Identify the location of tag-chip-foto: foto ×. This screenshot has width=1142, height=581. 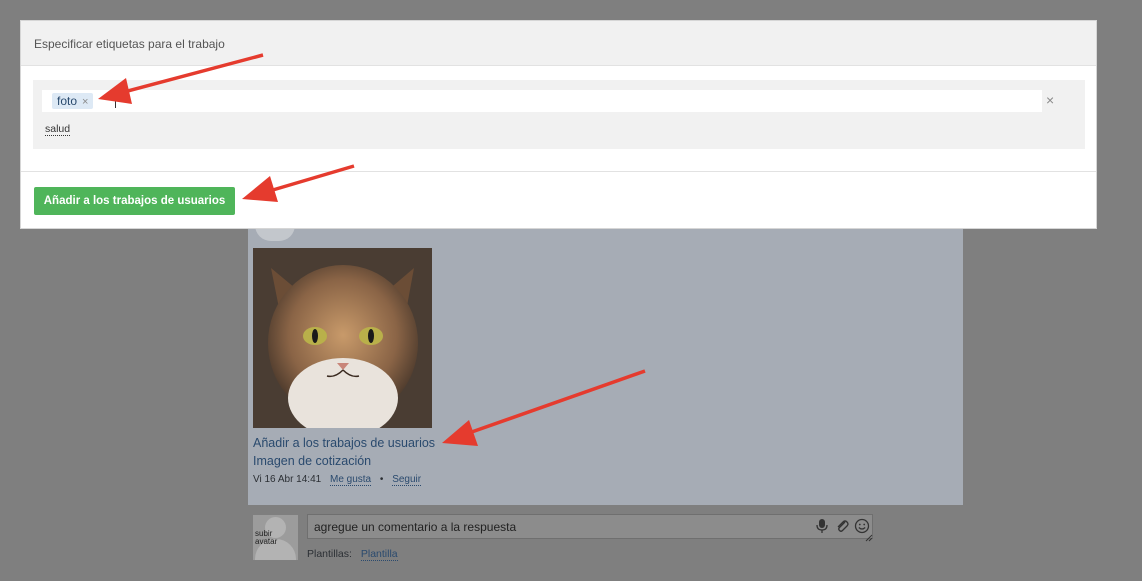
(73, 101).